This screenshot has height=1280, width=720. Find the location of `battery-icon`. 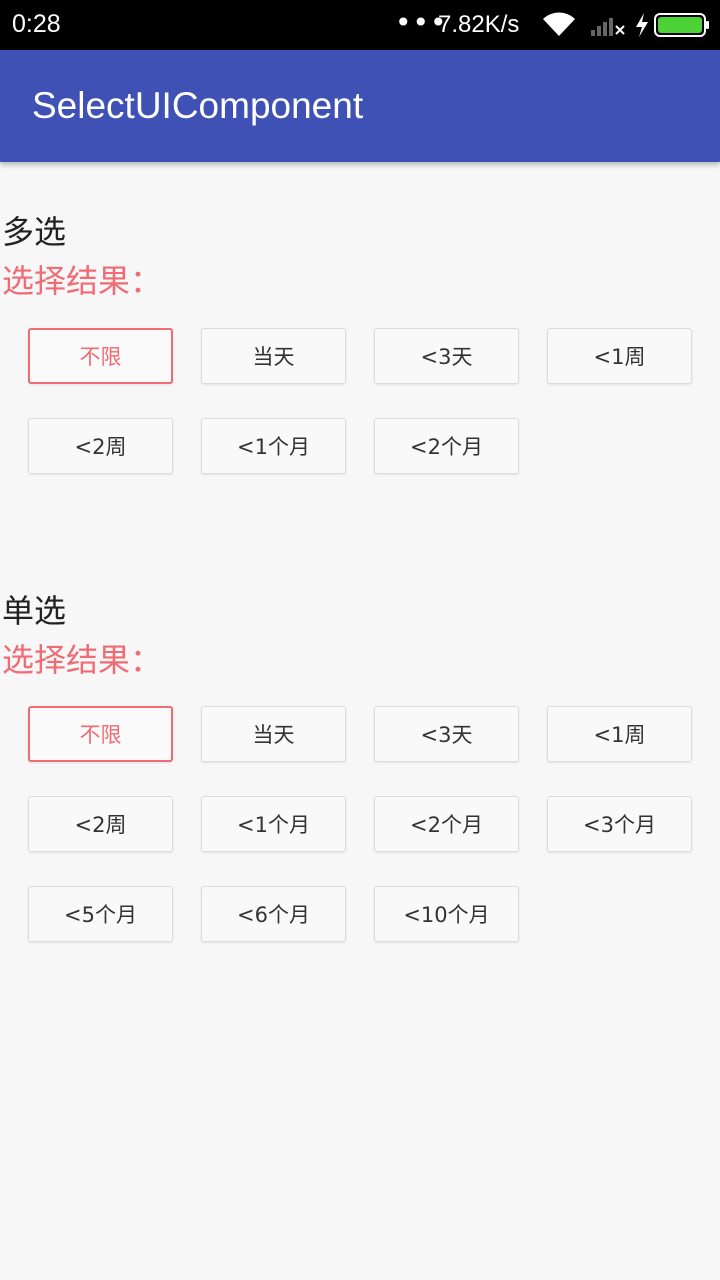

battery-icon is located at coordinates (681, 25).